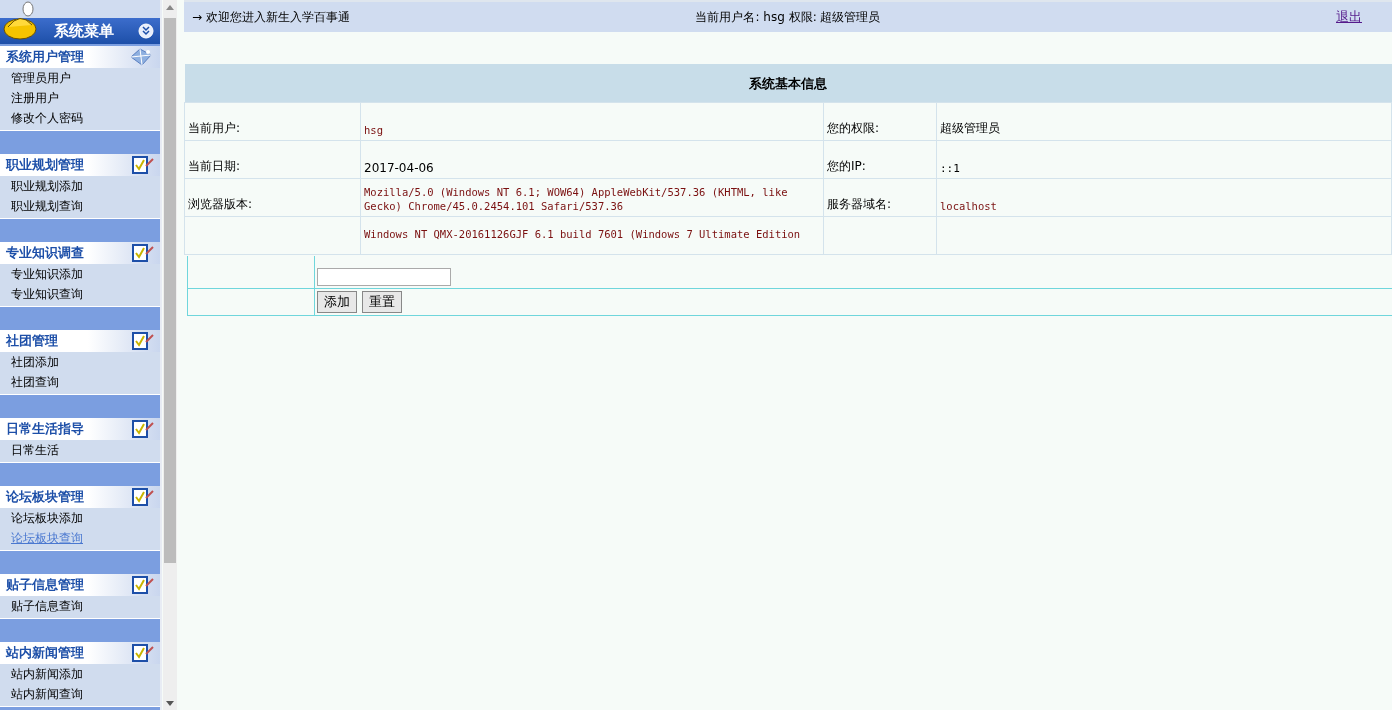  I want to click on field-value: Windows NT QMX-20161126GJF 6.1 build 7601 (Windows 7 Ultimate Edition, so click(582, 233).